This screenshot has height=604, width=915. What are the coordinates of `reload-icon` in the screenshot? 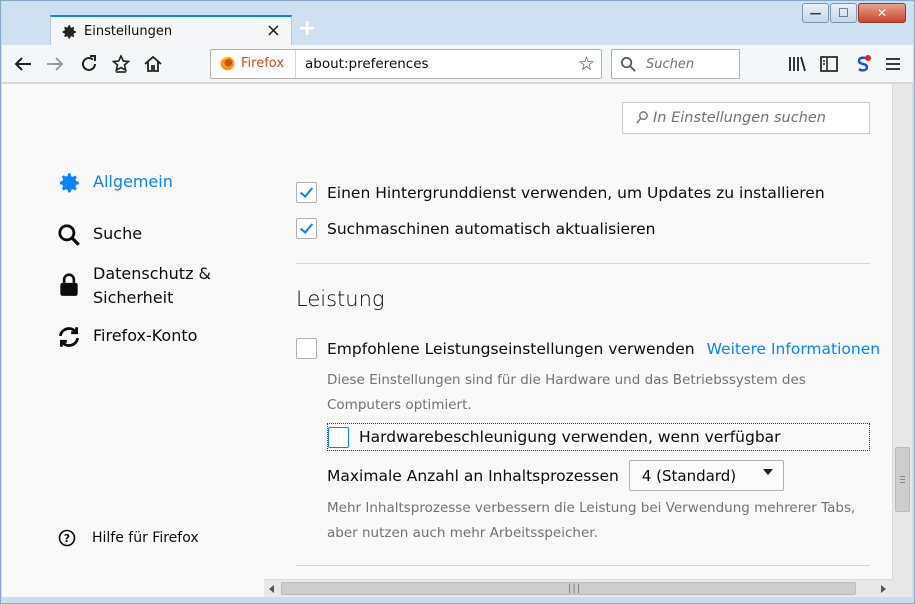 It's located at (89, 64).